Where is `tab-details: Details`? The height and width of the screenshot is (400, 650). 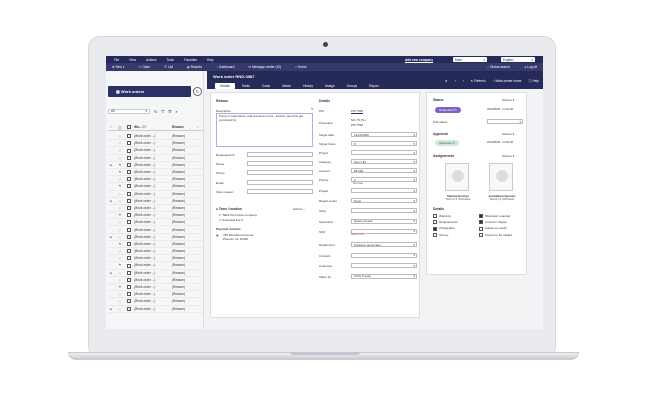 tab-details: Details is located at coordinates (225, 86).